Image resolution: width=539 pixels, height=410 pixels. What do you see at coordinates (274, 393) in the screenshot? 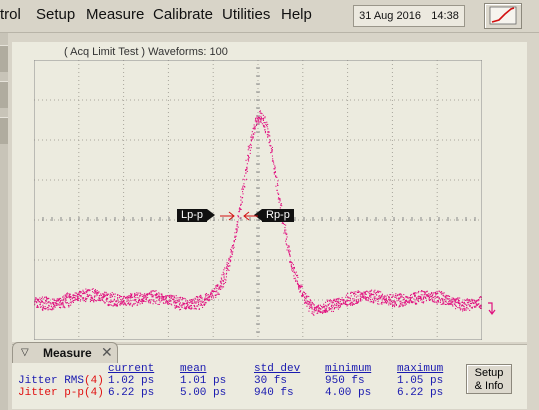
I see `measure-value: 940 fs` at bounding box center [274, 393].